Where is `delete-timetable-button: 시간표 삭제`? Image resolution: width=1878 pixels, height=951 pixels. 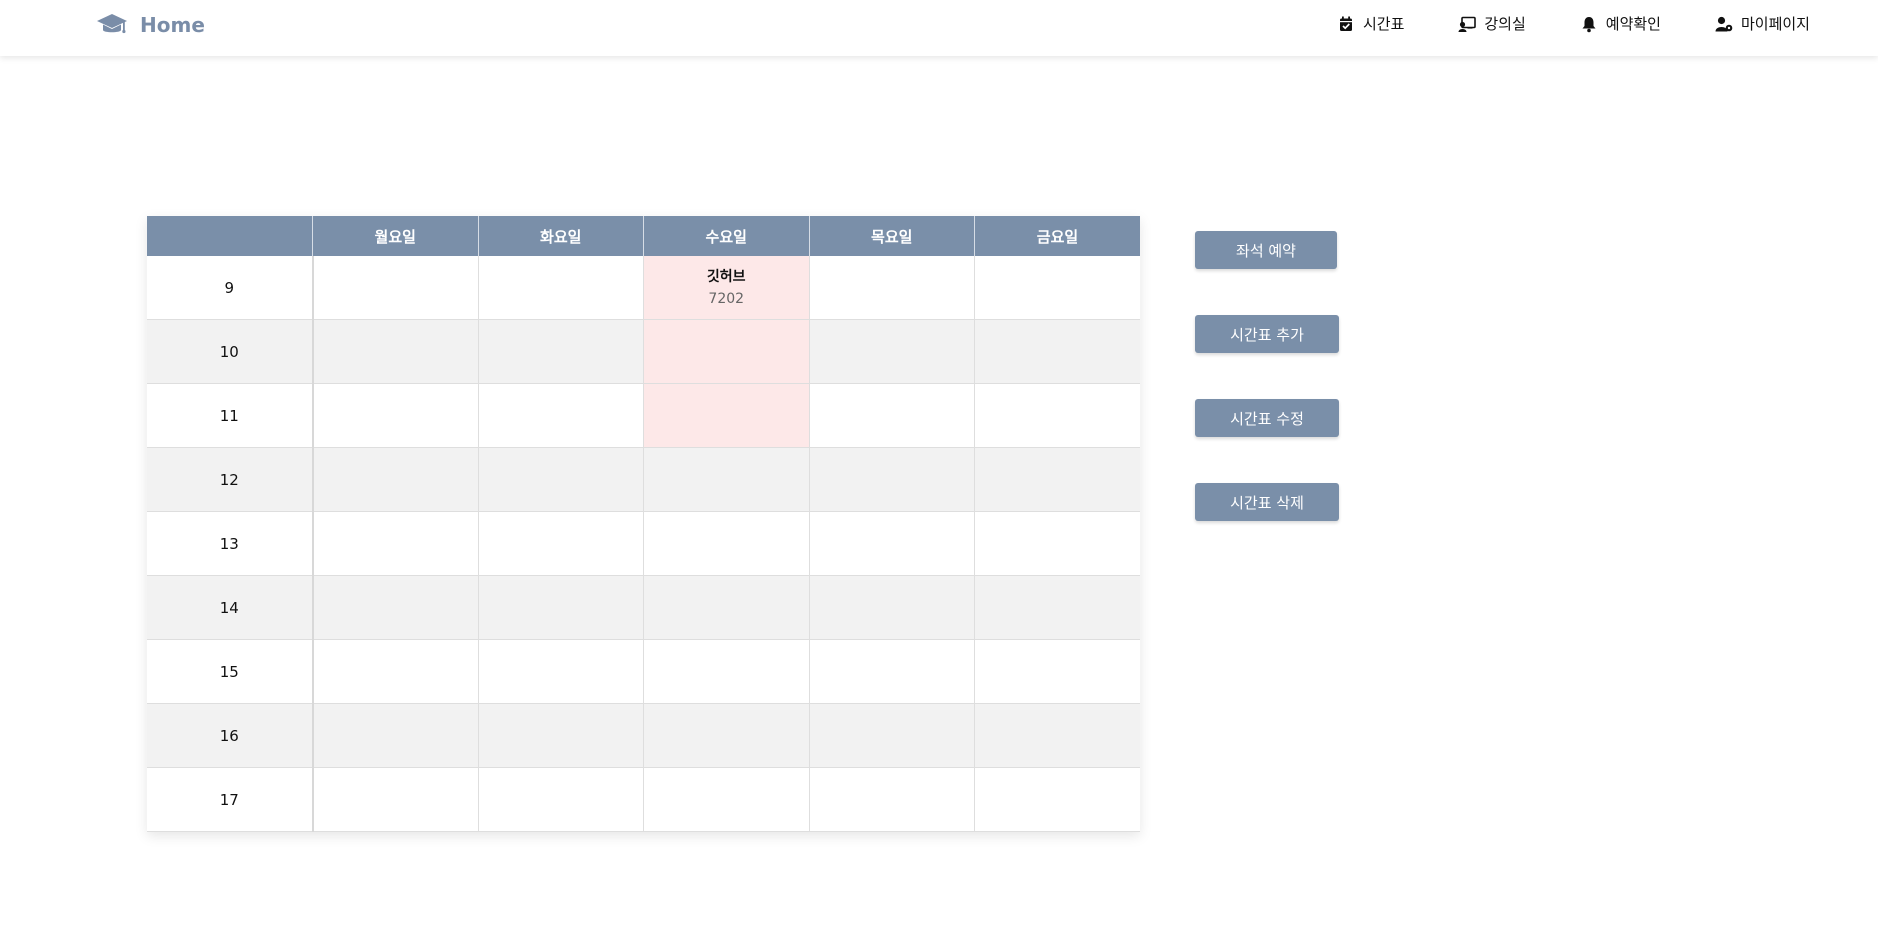 delete-timetable-button: 시간표 삭제 is located at coordinates (1267, 502).